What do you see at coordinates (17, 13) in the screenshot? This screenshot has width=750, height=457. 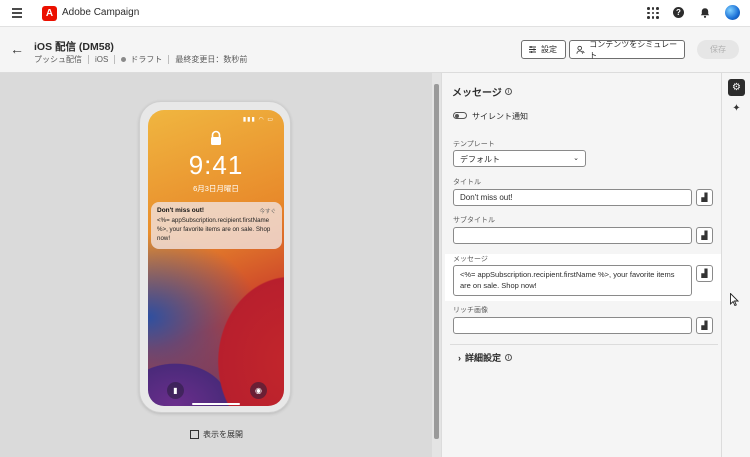 I see `hamburger-menu-icon` at bounding box center [17, 13].